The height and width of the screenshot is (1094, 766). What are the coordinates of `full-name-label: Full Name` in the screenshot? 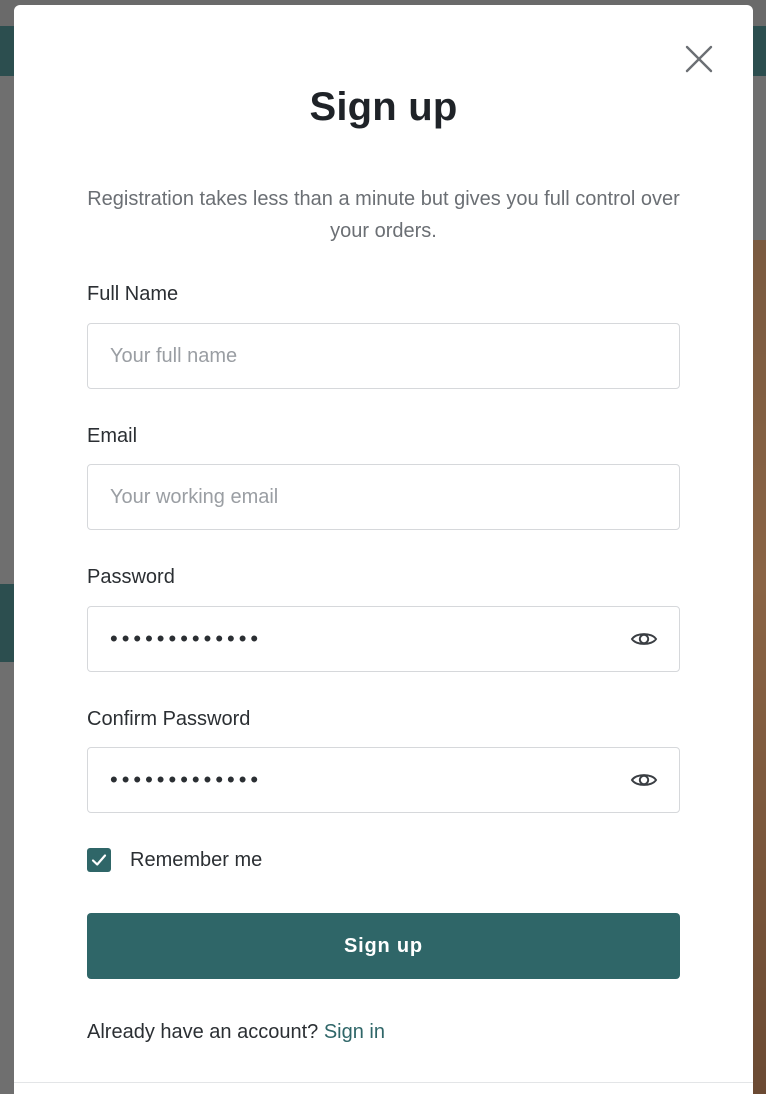 It's located at (133, 294).